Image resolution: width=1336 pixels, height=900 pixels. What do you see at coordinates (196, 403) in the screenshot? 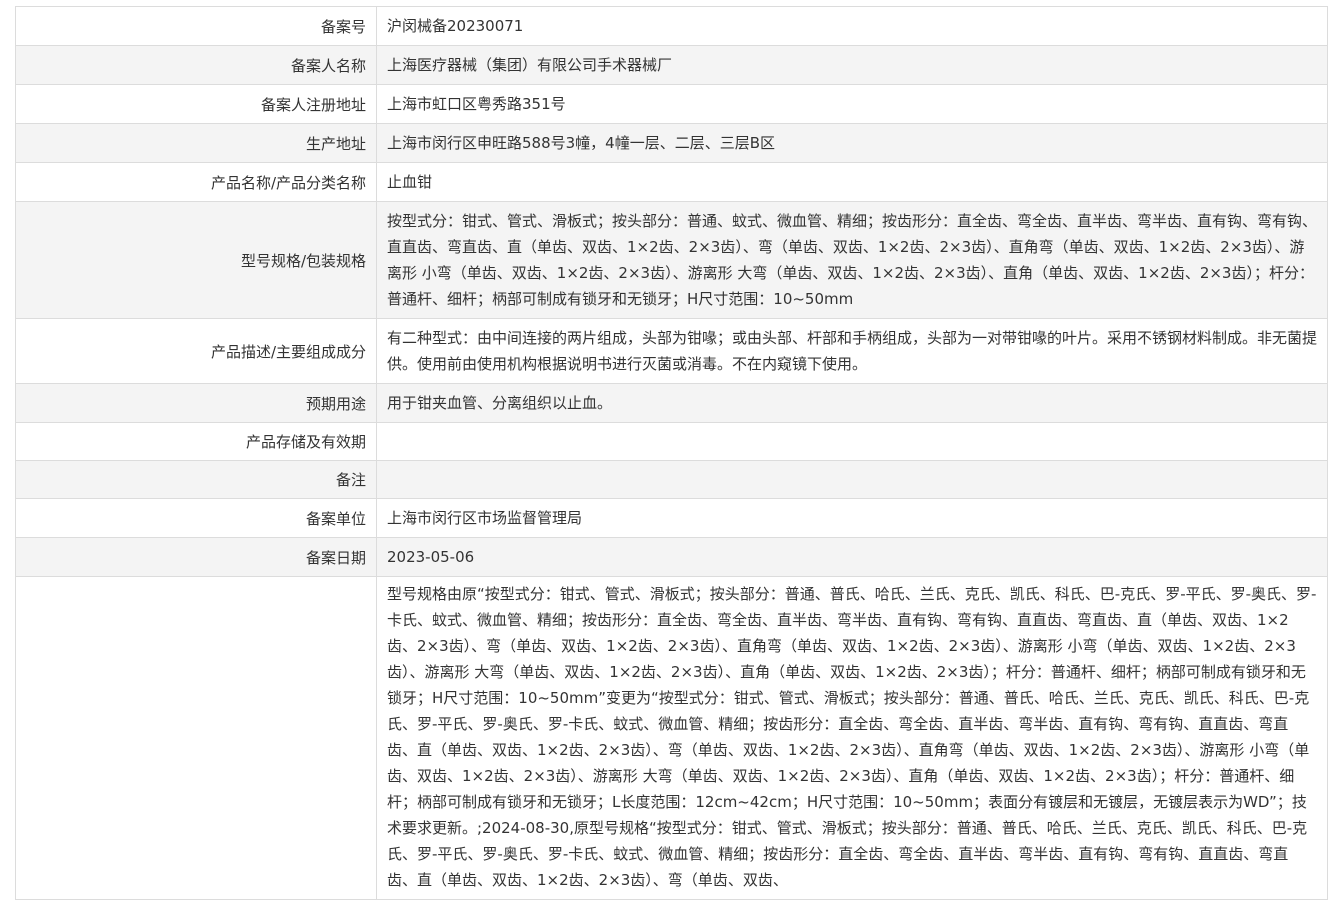
I see `field-label: 预期用途` at bounding box center [196, 403].